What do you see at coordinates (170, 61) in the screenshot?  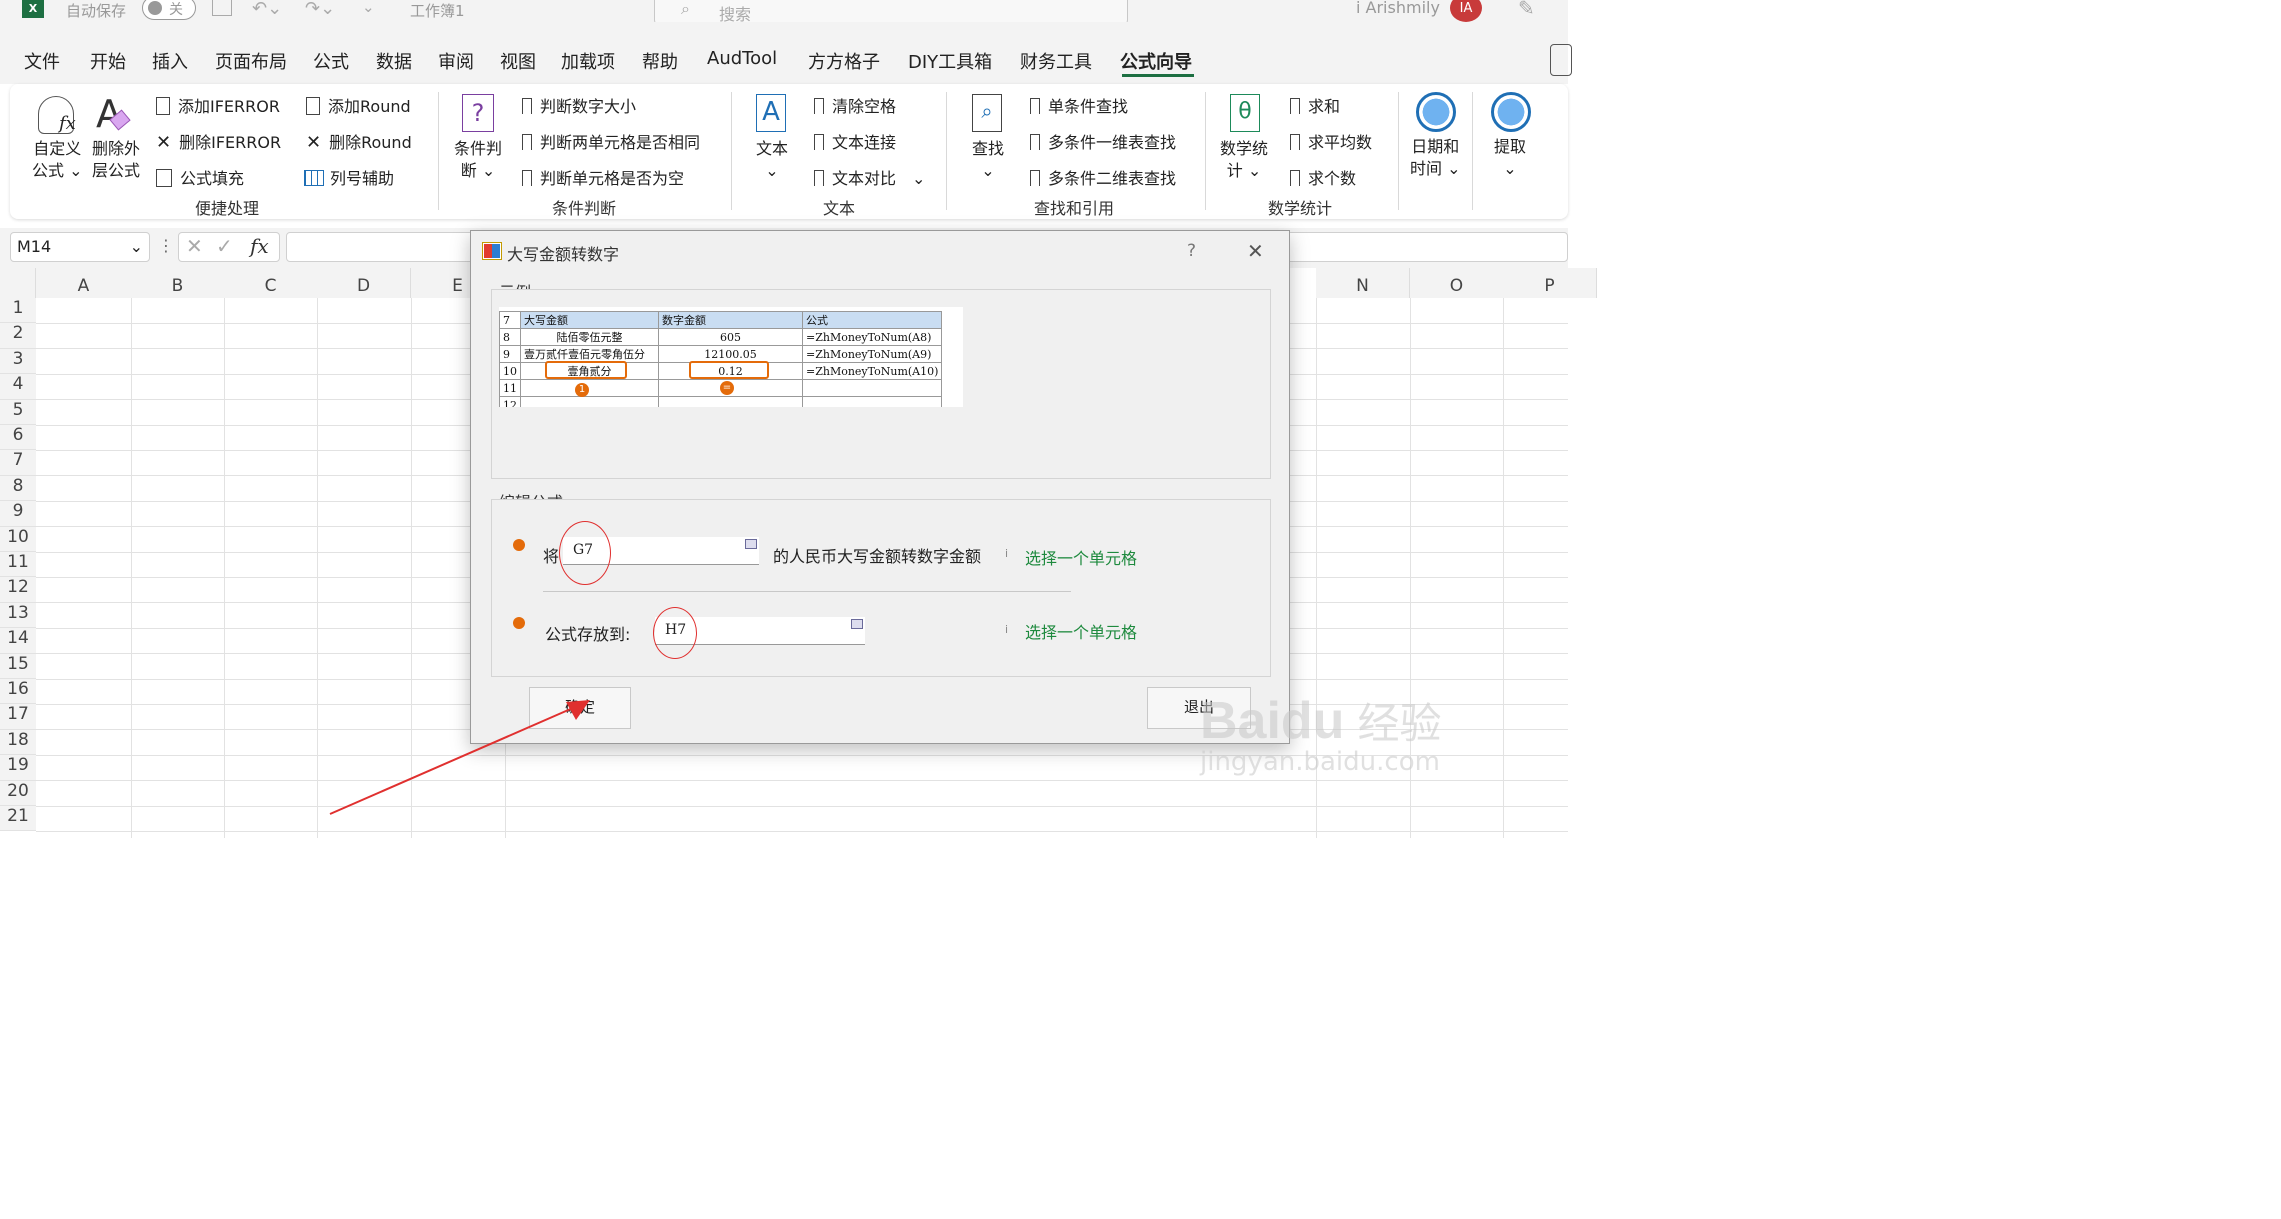 I see `tab-2: 插入` at bounding box center [170, 61].